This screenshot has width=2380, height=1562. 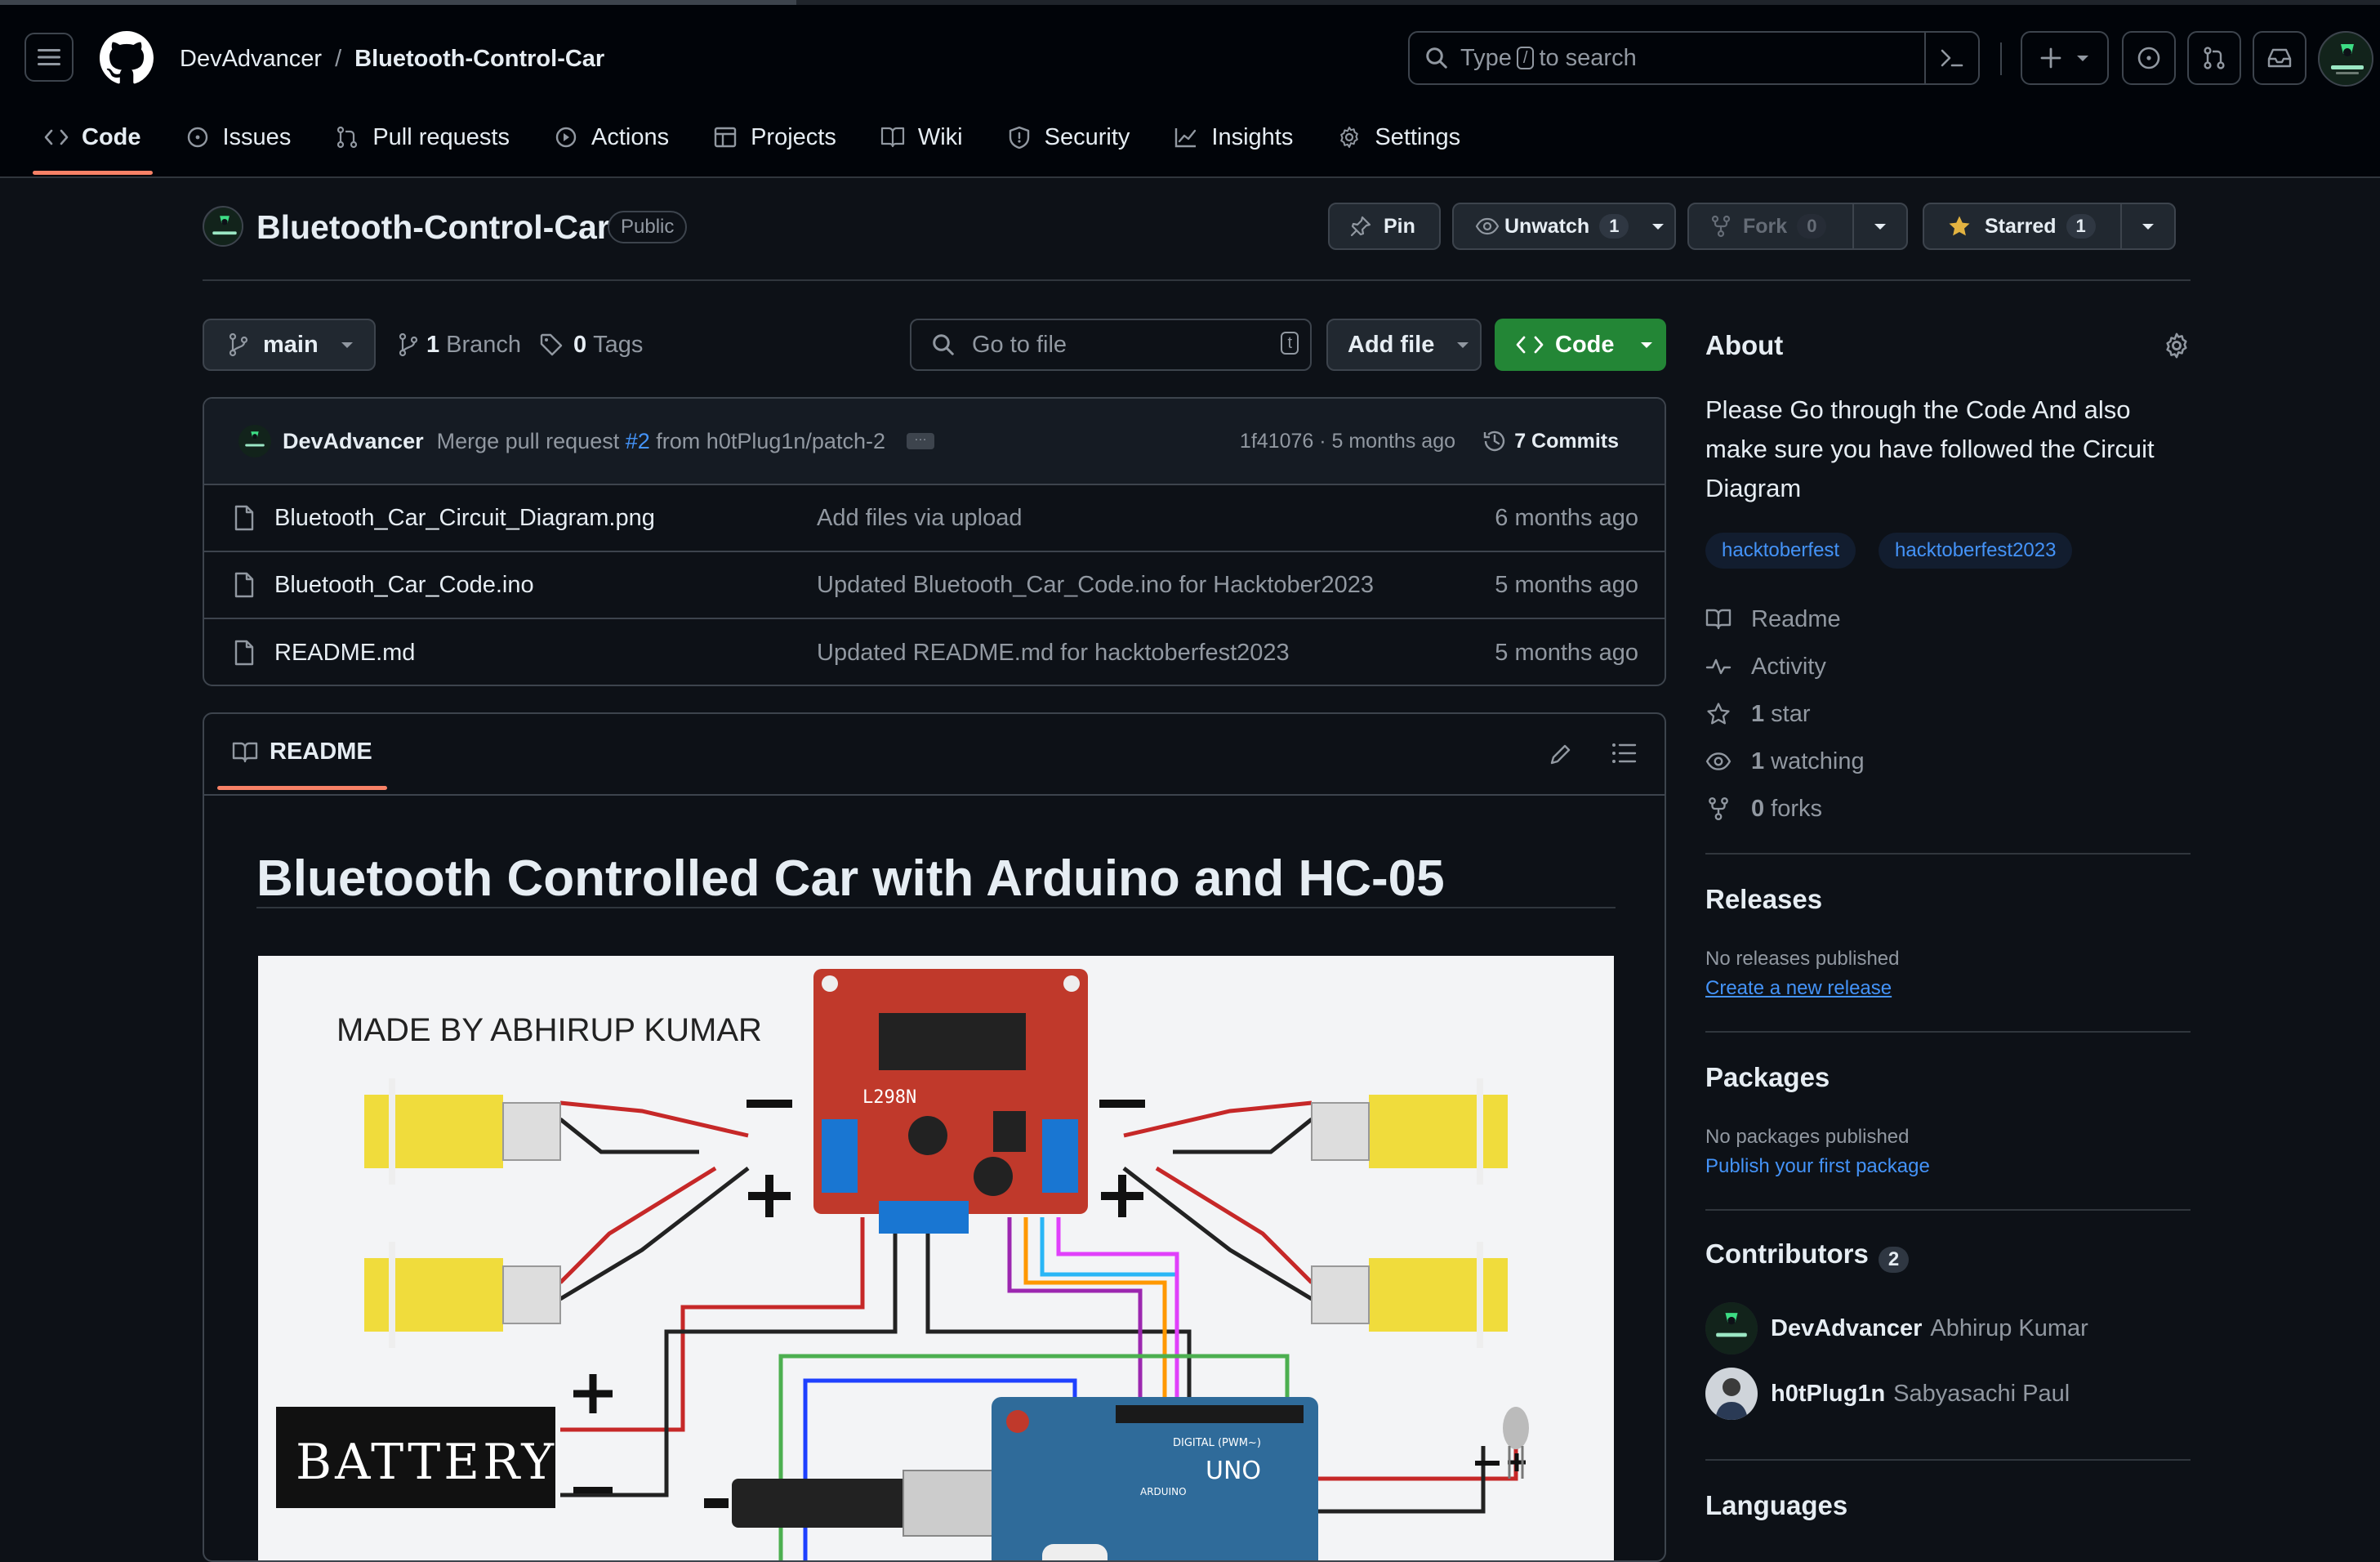 What do you see at coordinates (1758, 714) in the screenshot?
I see `stars-link: 1 star` at bounding box center [1758, 714].